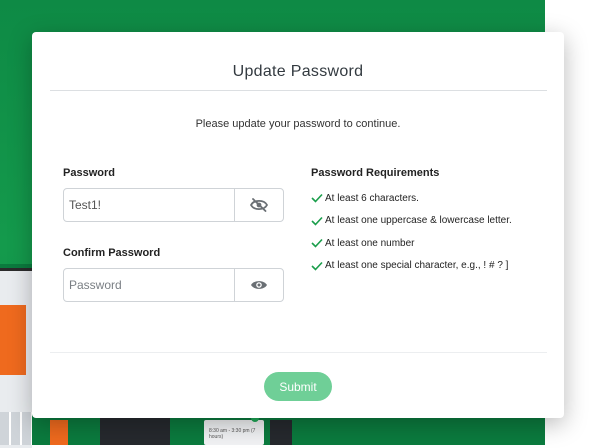 The height and width of the screenshot is (448, 600). What do you see at coordinates (149, 205) in the screenshot?
I see `password-input` at bounding box center [149, 205].